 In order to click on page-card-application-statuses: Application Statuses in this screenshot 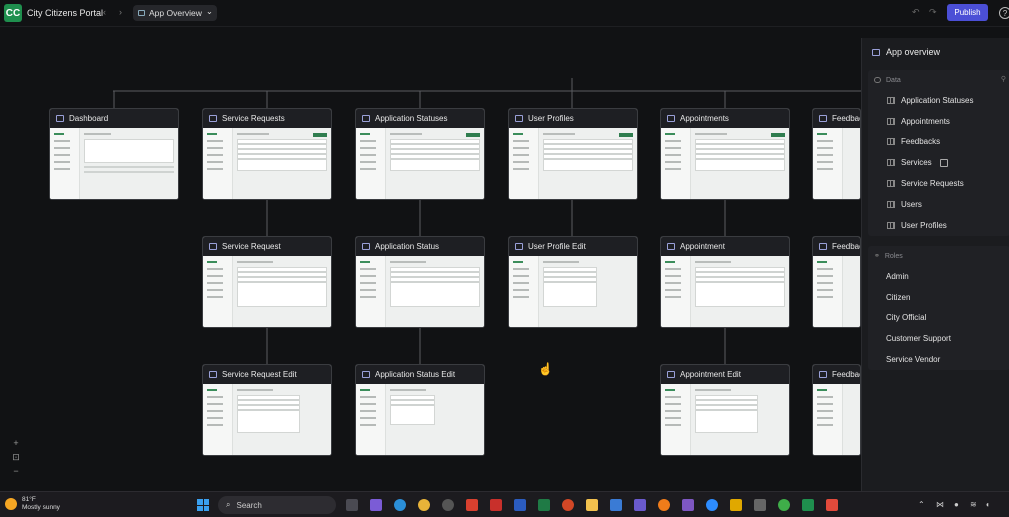, I will do `click(420, 154)`.